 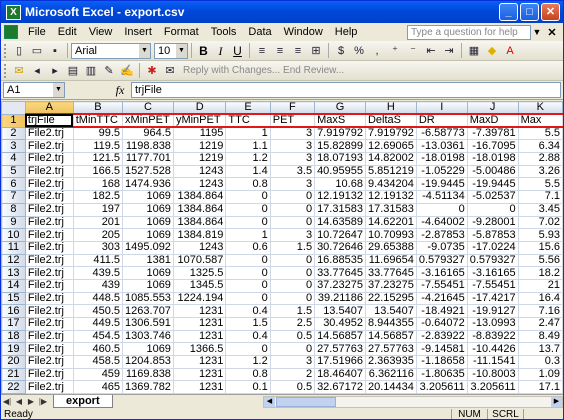 What do you see at coordinates (13, 159) in the screenshot?
I see `row-header: 4` at bounding box center [13, 159].